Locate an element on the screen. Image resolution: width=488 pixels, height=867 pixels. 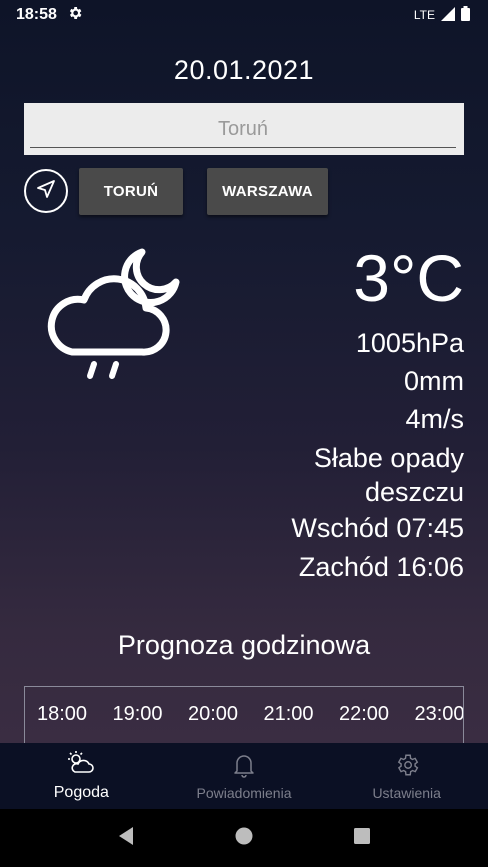
city-button-torun: TORUŃ is located at coordinates (131, 191).